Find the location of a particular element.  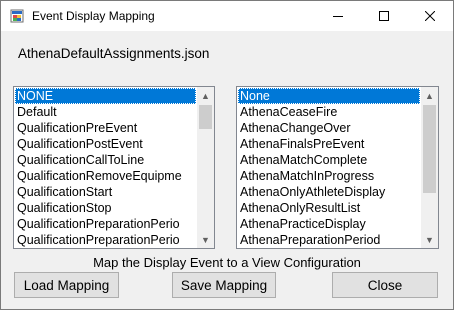

list-item: QualificationRemoveEquipme is located at coordinates (105, 176).